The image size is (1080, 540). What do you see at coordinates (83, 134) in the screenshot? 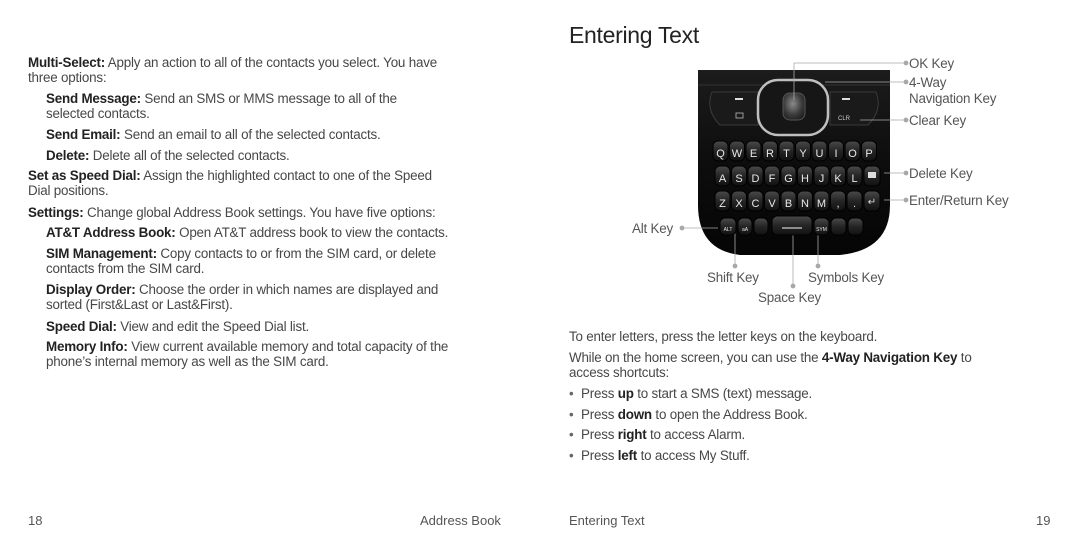
I see `option-label: Send Email:` at bounding box center [83, 134].